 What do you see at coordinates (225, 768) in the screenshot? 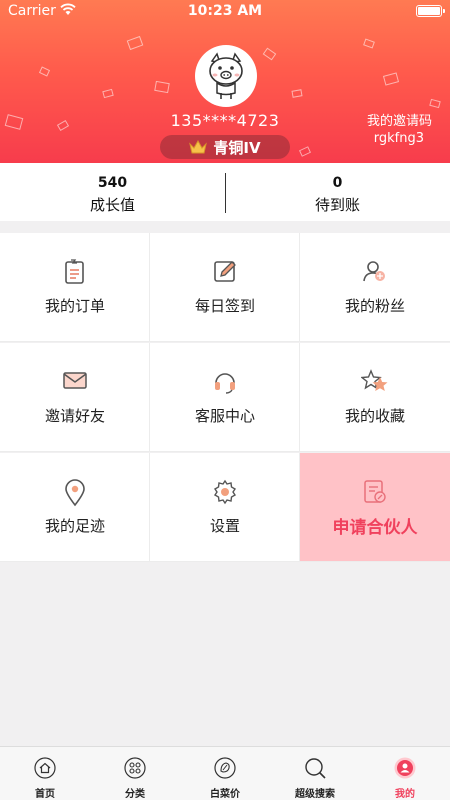
I see `cabbage-icon` at bounding box center [225, 768].